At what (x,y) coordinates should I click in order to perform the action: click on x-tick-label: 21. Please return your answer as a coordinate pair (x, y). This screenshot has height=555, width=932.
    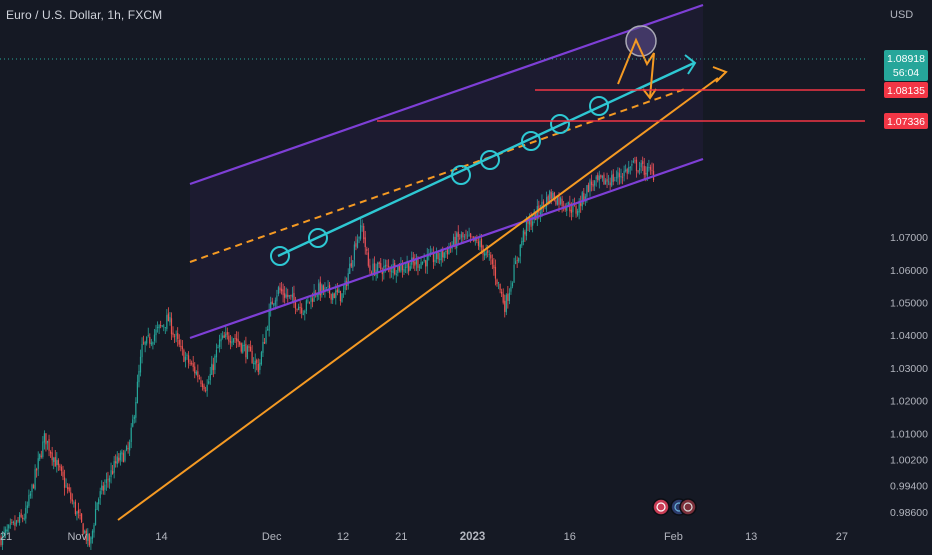
    Looking at the image, I should click on (401, 537).